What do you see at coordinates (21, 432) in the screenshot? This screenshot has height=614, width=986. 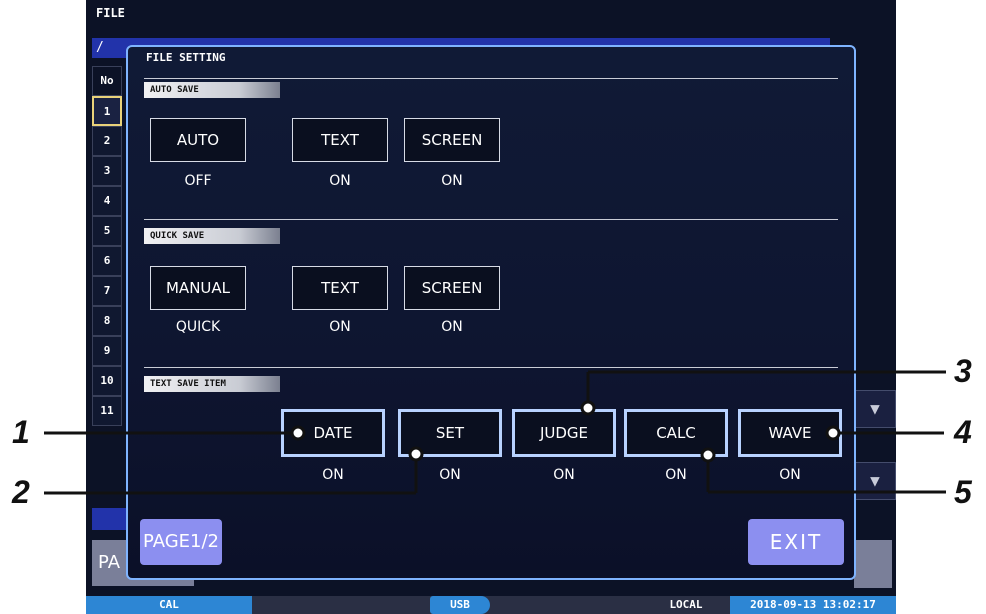 I see `callout-number-1: 1` at bounding box center [21, 432].